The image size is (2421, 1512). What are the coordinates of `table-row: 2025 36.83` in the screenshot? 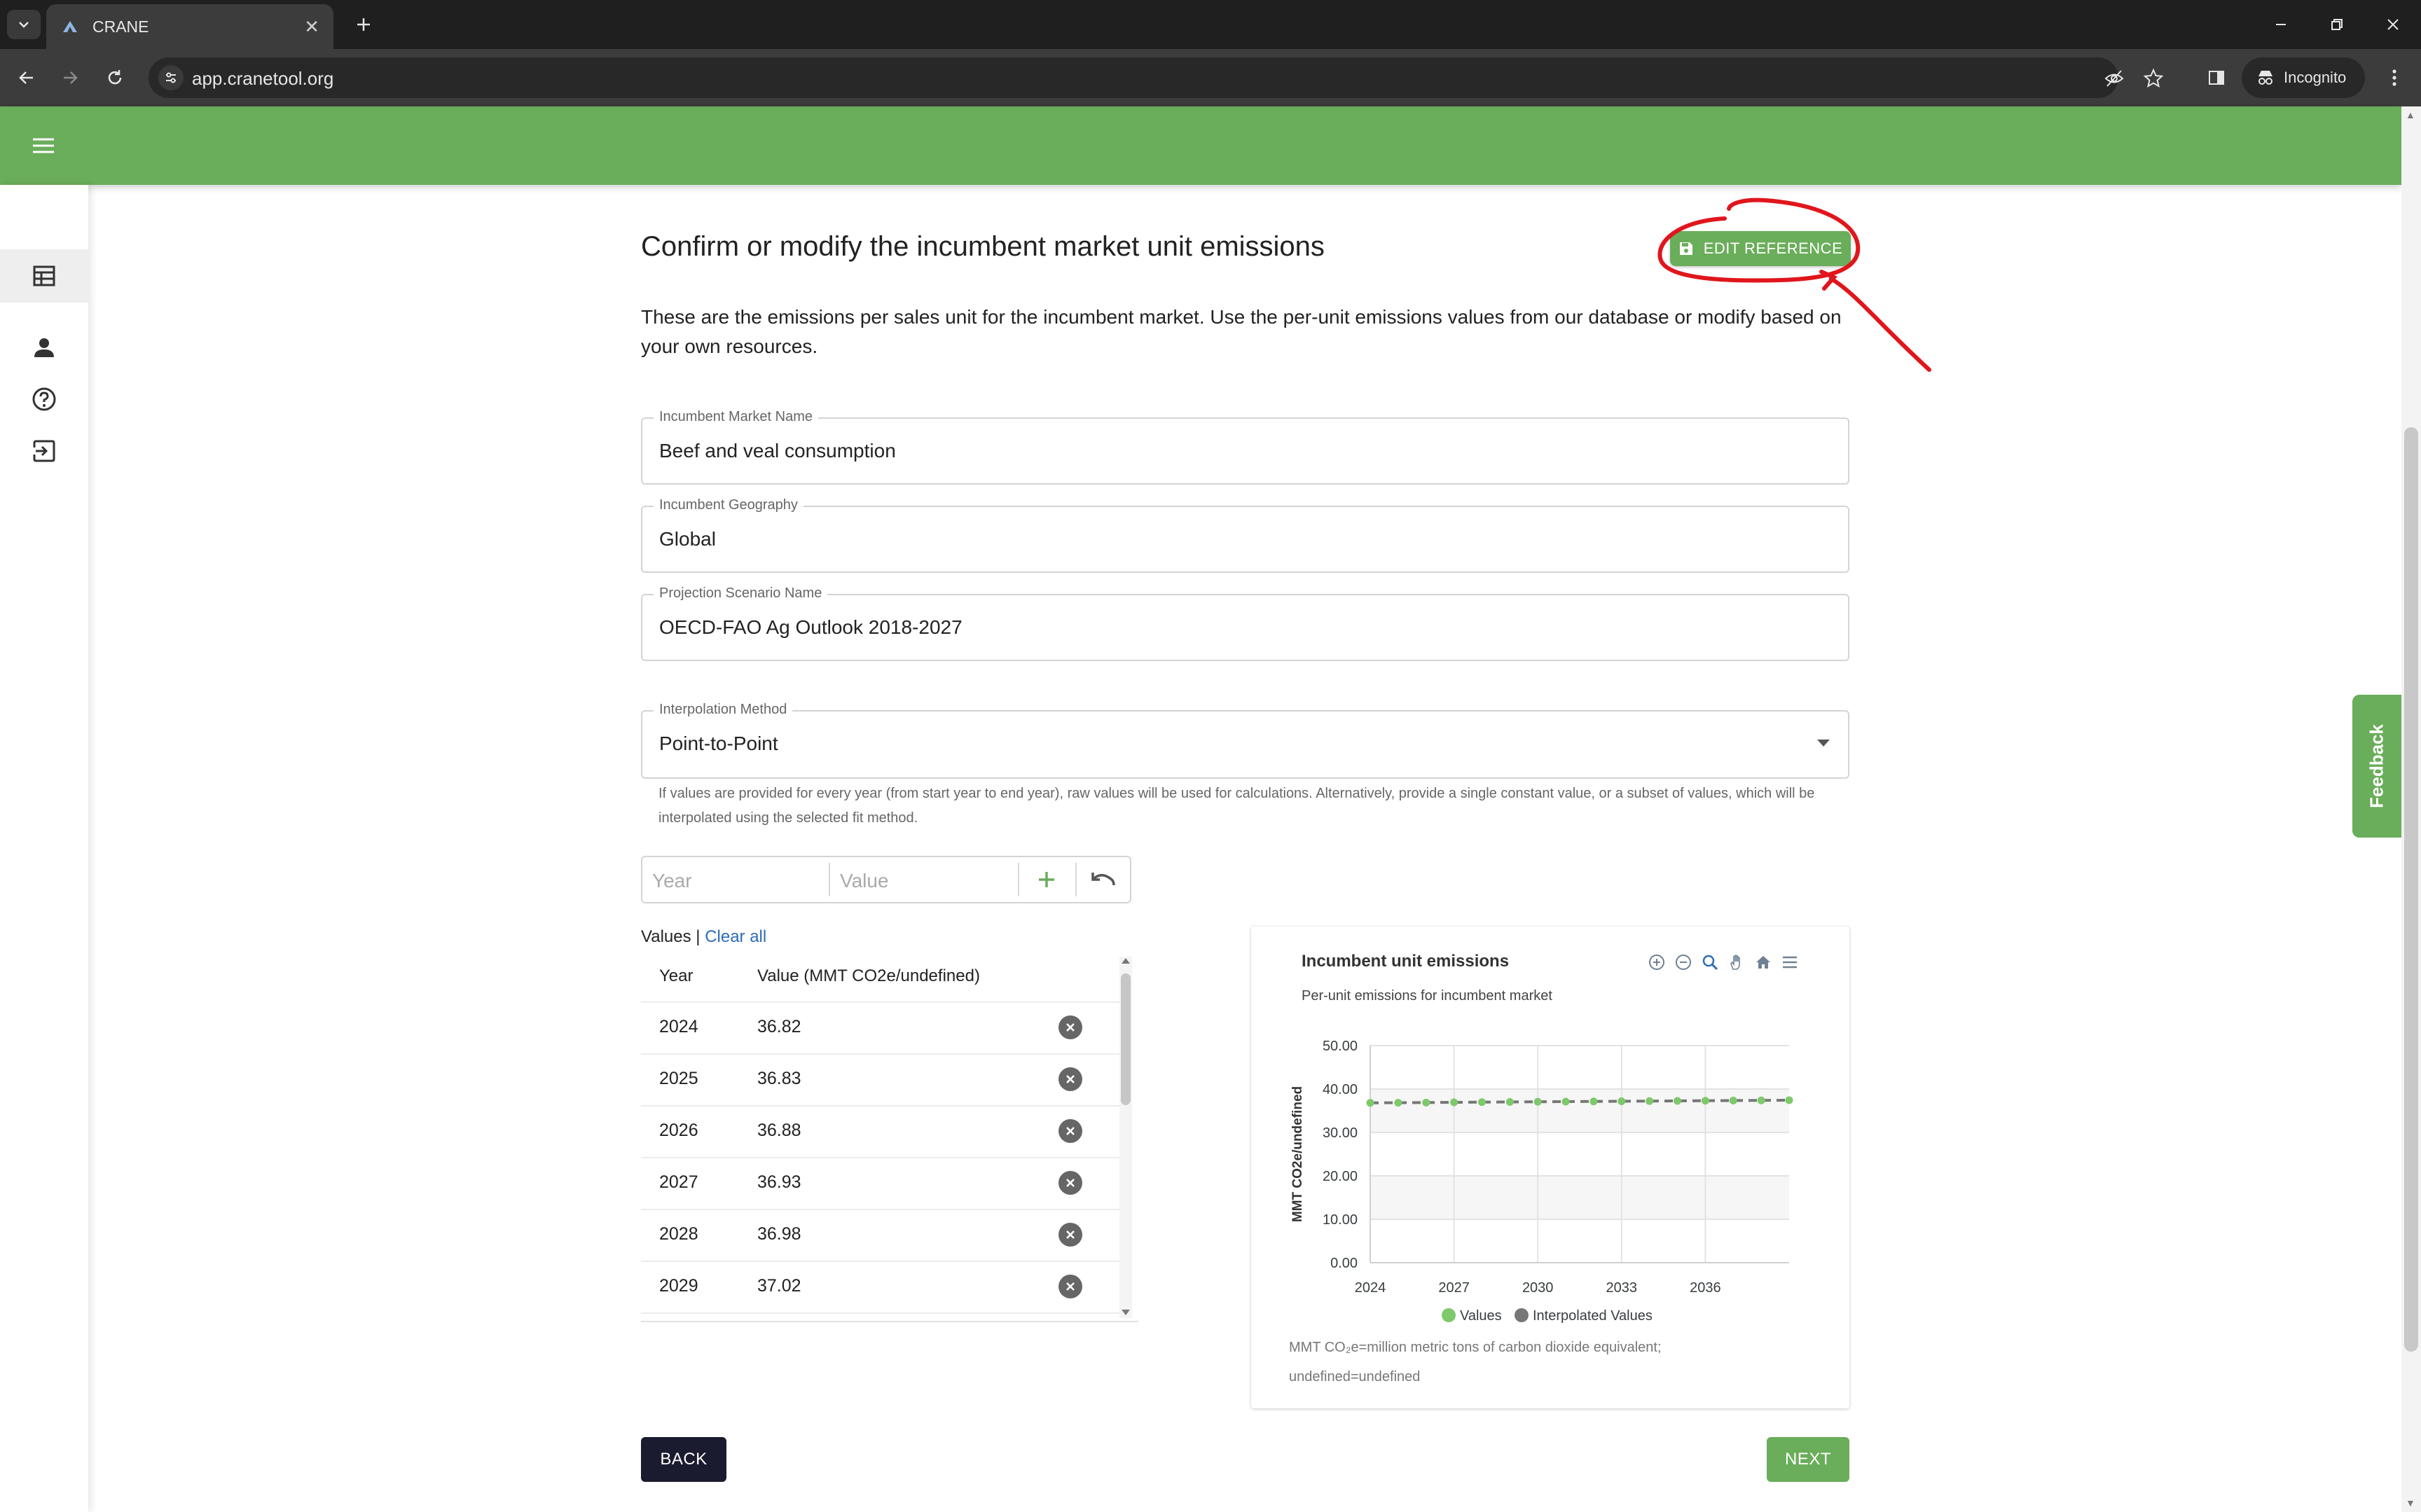 It's located at (882, 1080).